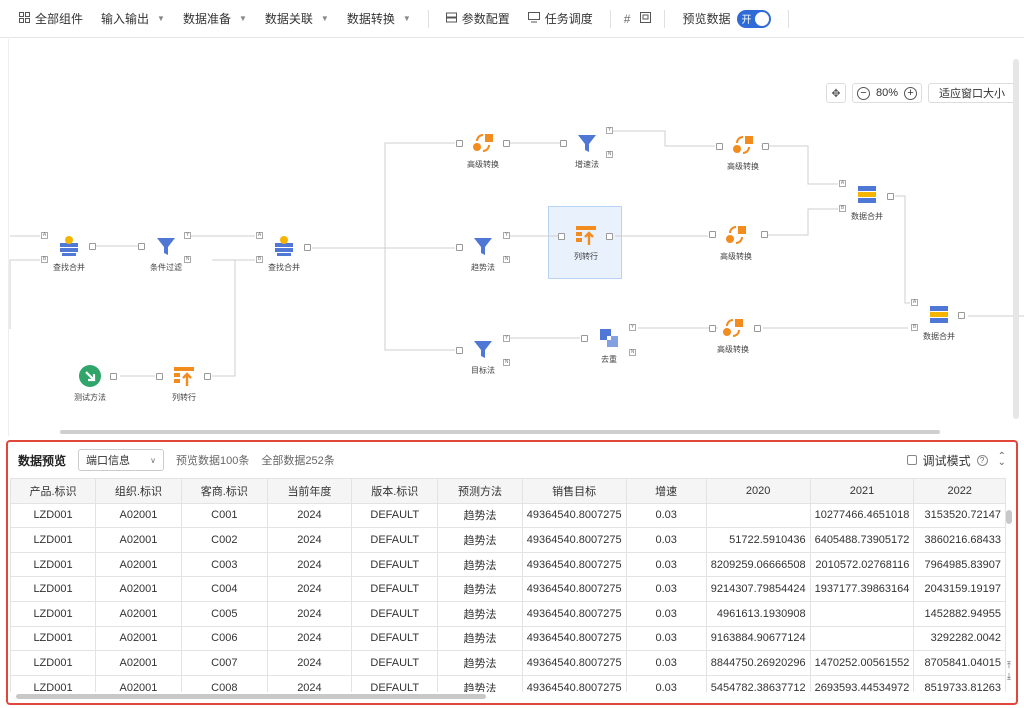 This screenshot has width=1024, height=708. I want to click on preview-data-control: 预览数据 开, so click(726, 19).